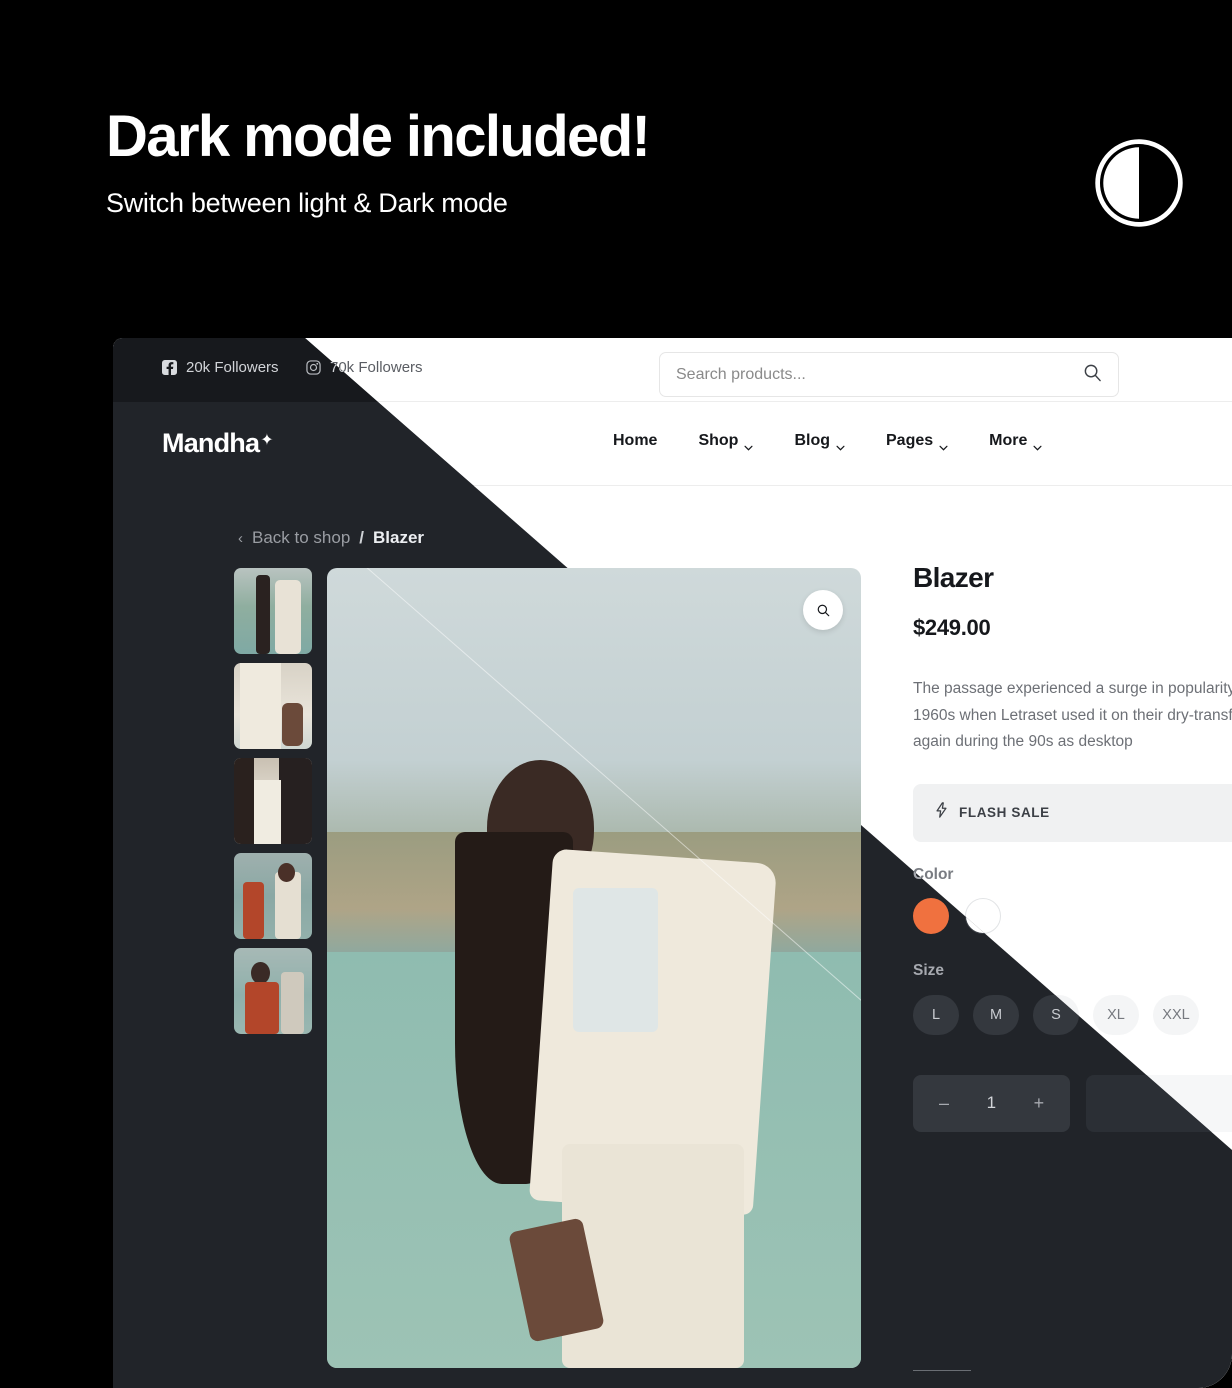  Describe the element at coordinates (1092, 375) in the screenshot. I see `search-icon` at that location.